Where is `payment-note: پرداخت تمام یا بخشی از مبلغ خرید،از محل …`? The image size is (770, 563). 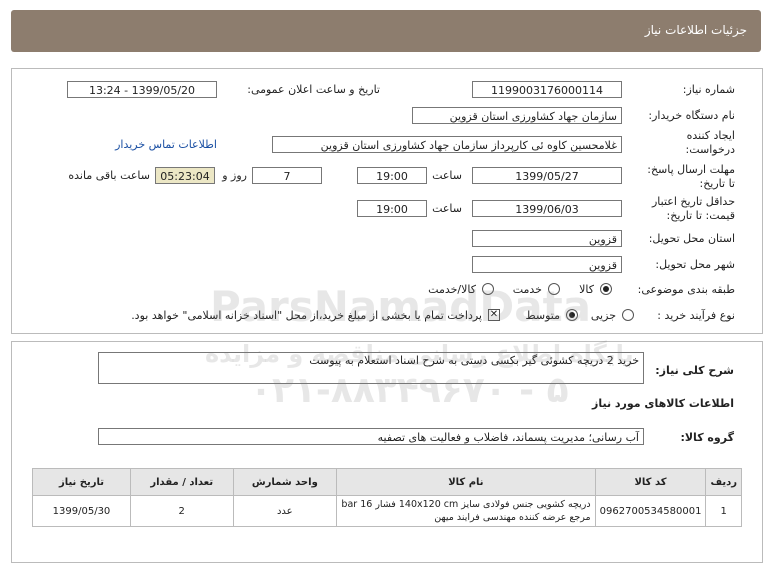 payment-note: پرداخت تمام یا بخشی از مبلغ خرید،از محل … is located at coordinates (306, 315).